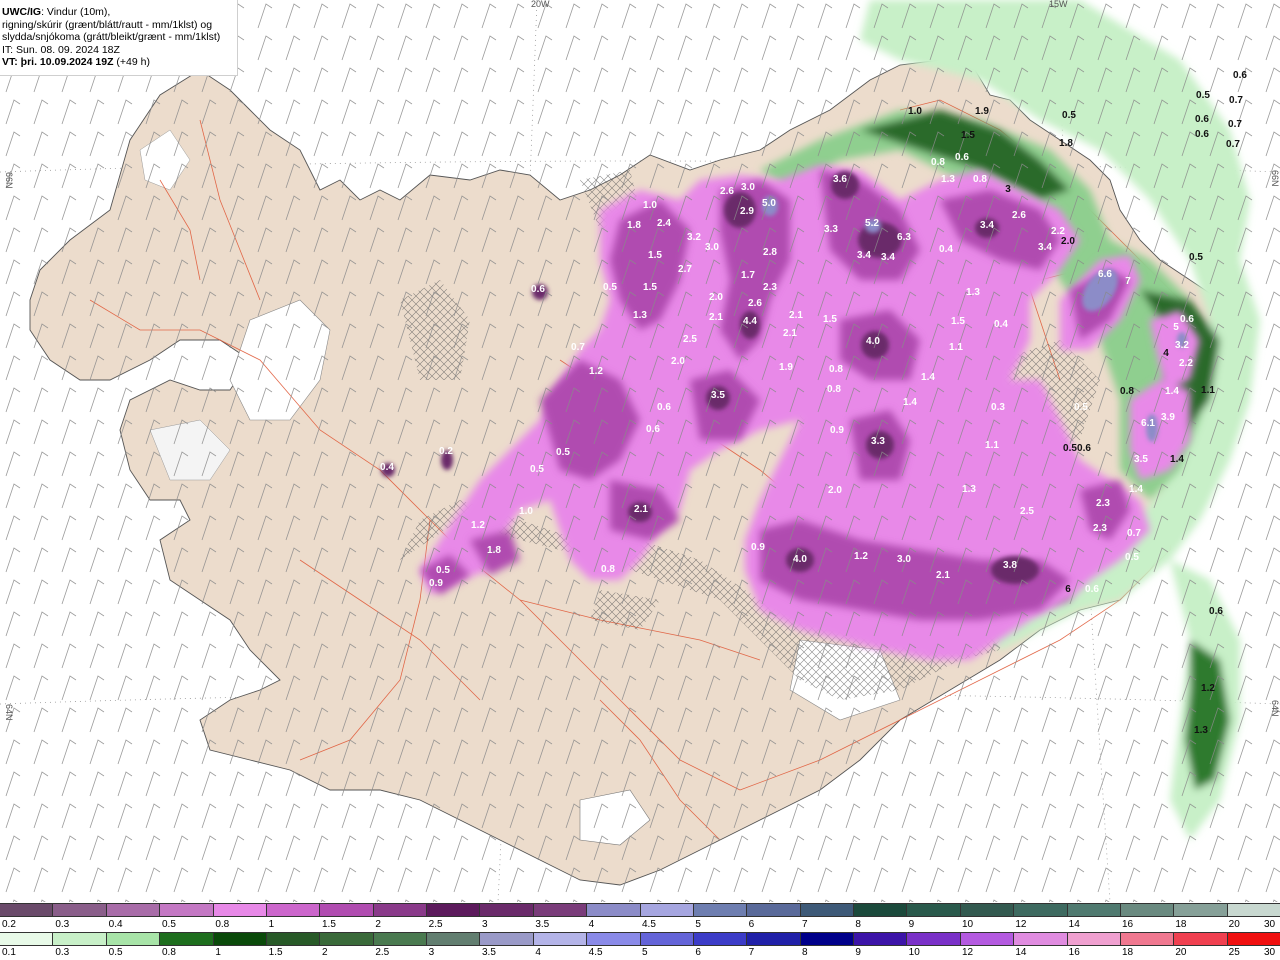 The height and width of the screenshot is (960, 1280). What do you see at coordinates (750, 321) in the screenshot?
I see `precip-value: 4.4` at bounding box center [750, 321].